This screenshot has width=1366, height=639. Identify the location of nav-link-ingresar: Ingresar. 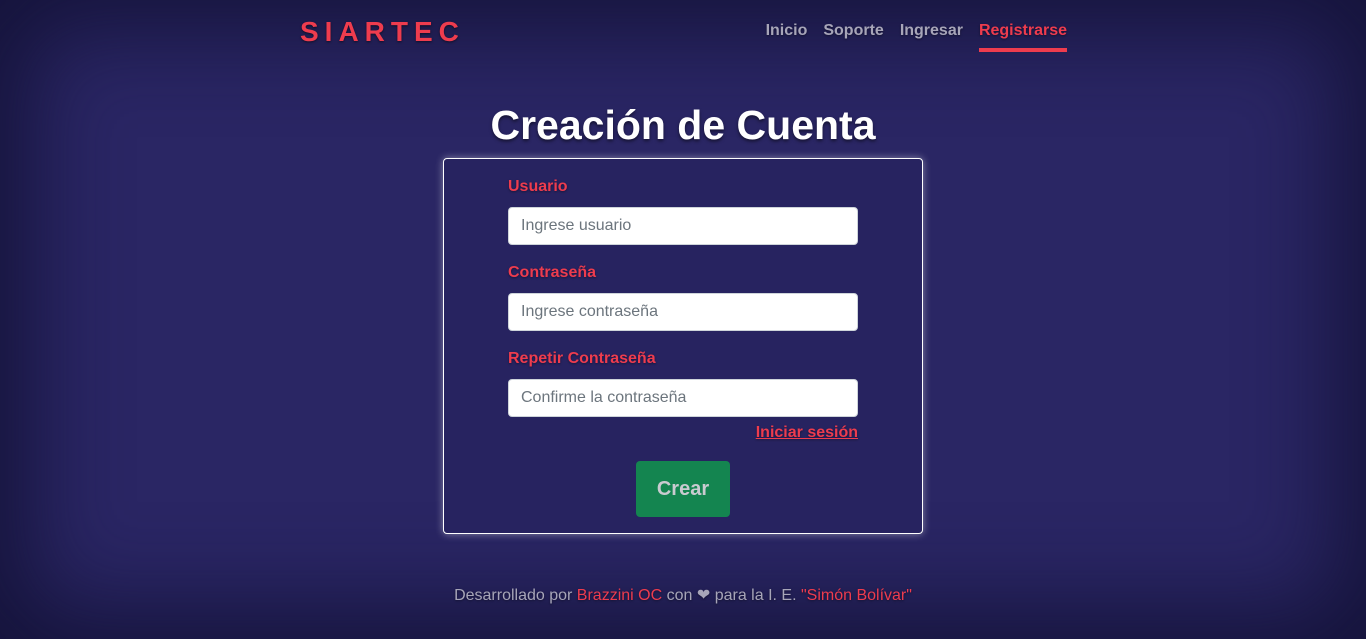
(931, 37).